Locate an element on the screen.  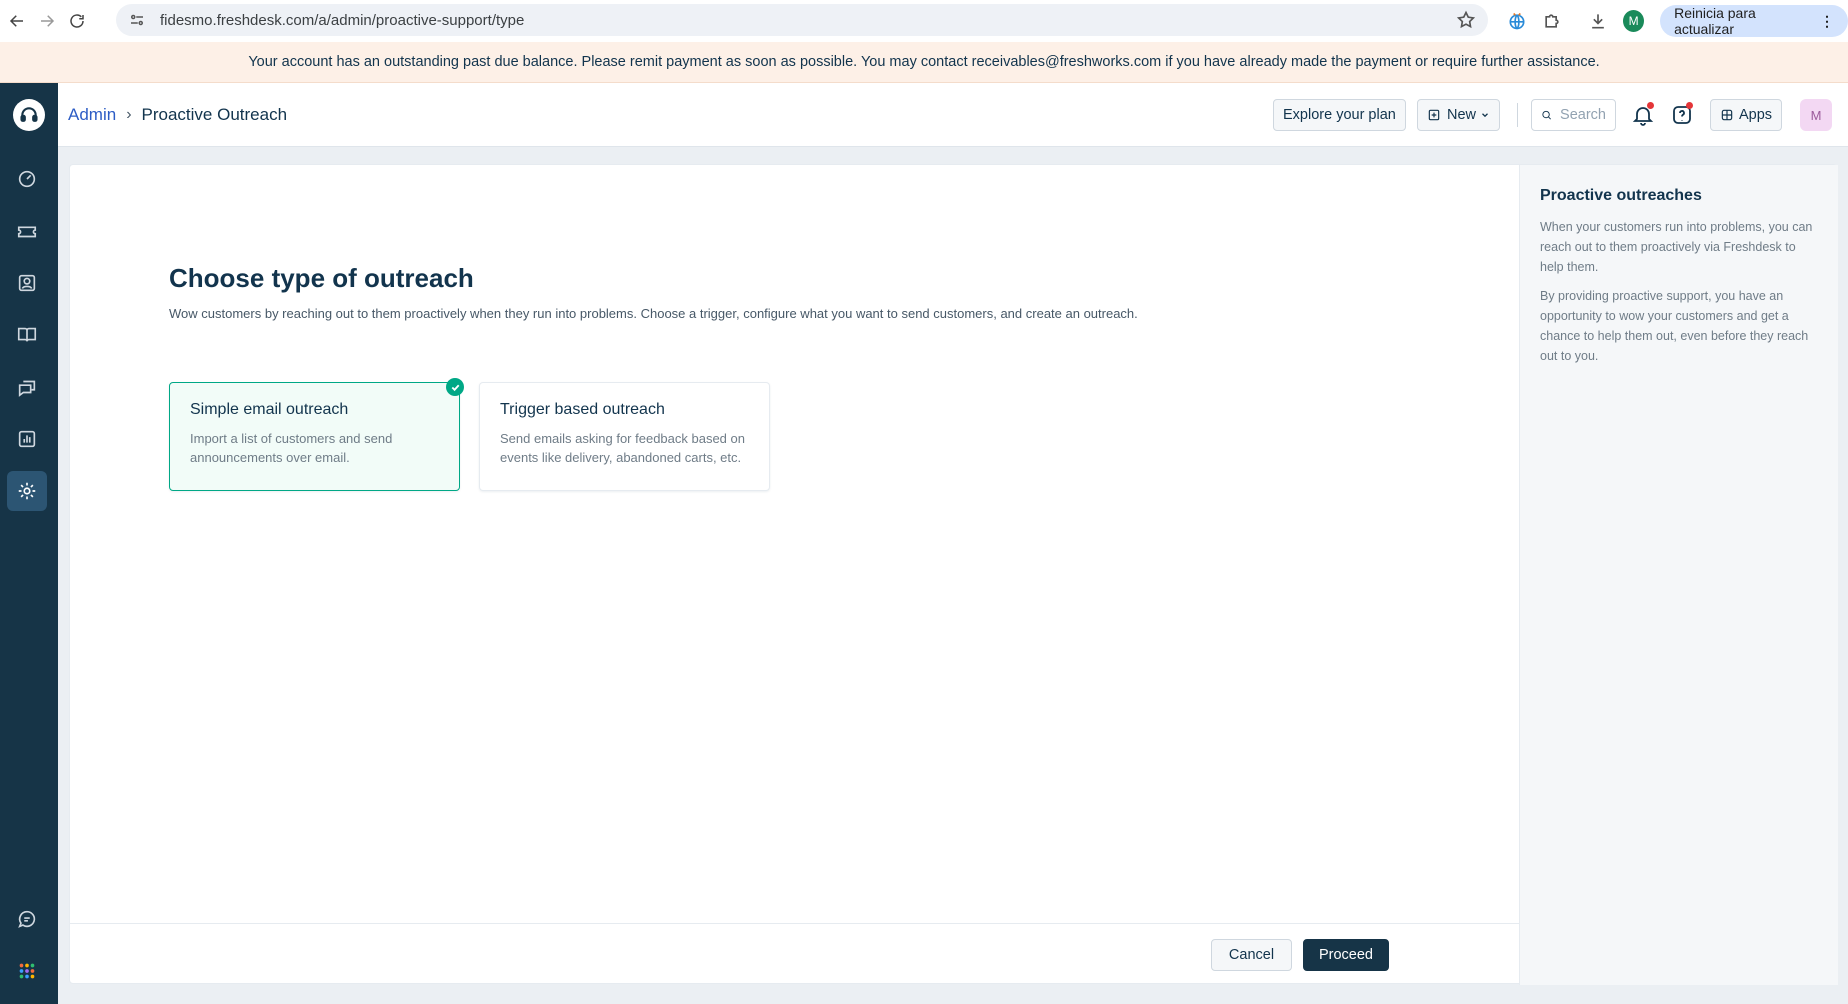
selected-check-icon is located at coordinates (455, 387).